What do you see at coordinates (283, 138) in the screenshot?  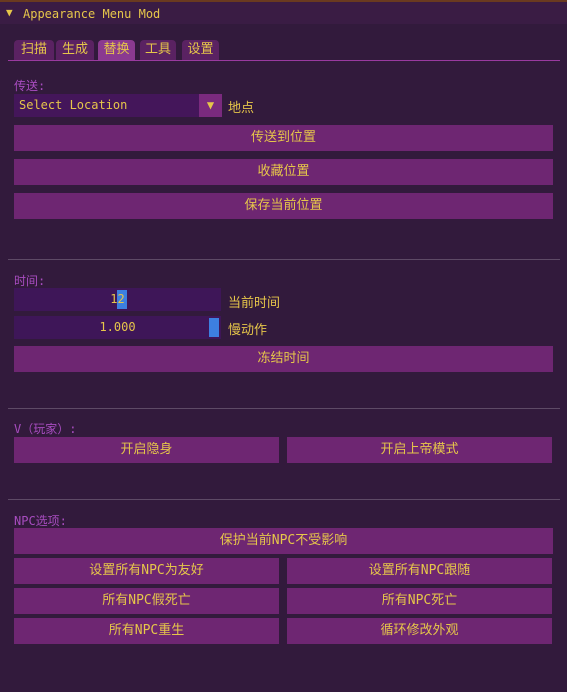 I see `teleport-to-location-button: 传送到位置` at bounding box center [283, 138].